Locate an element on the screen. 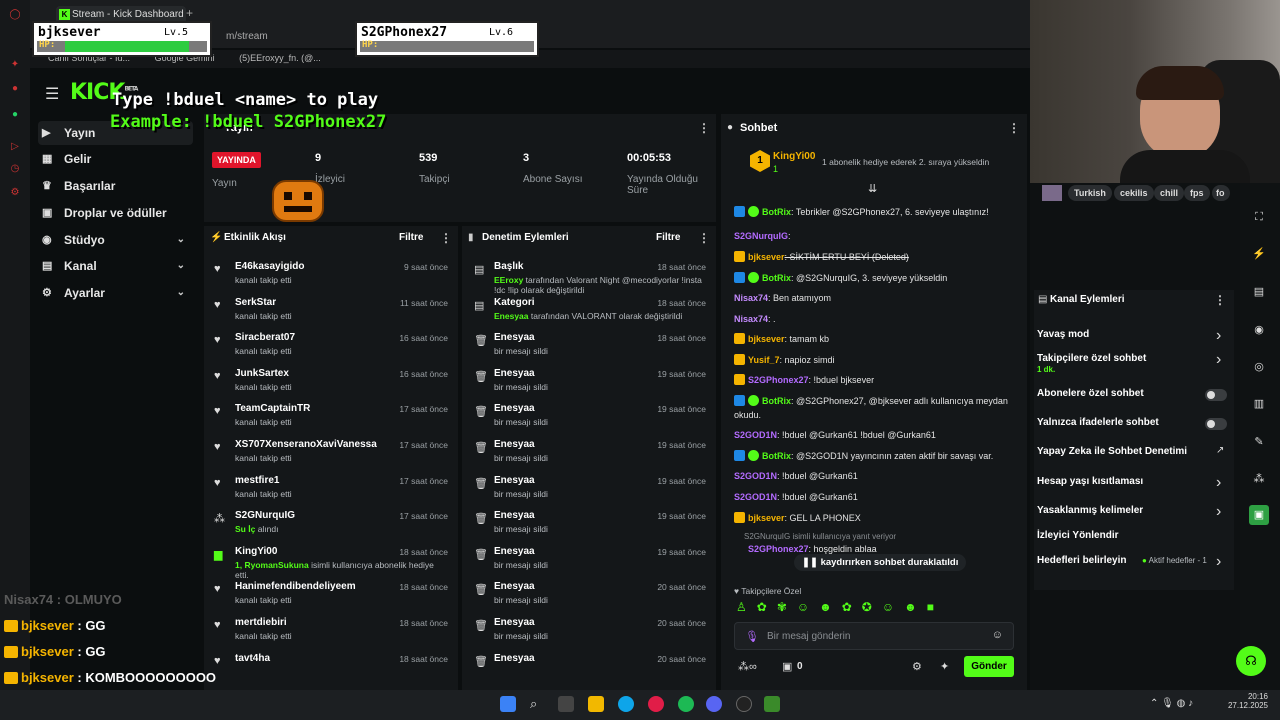 The width and height of the screenshot is (1280, 720). tag: fo is located at coordinates (1221, 193).